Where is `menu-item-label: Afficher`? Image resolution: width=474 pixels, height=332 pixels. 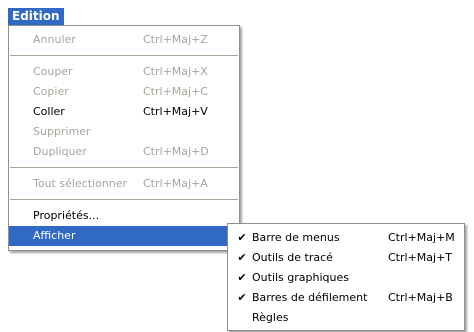
menu-item-label: Afficher is located at coordinates (54, 235).